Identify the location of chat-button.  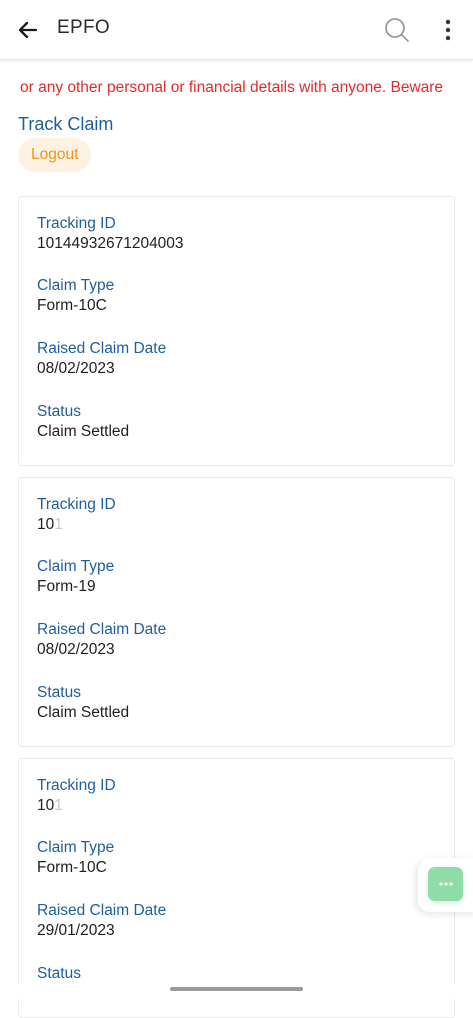
(445, 884).